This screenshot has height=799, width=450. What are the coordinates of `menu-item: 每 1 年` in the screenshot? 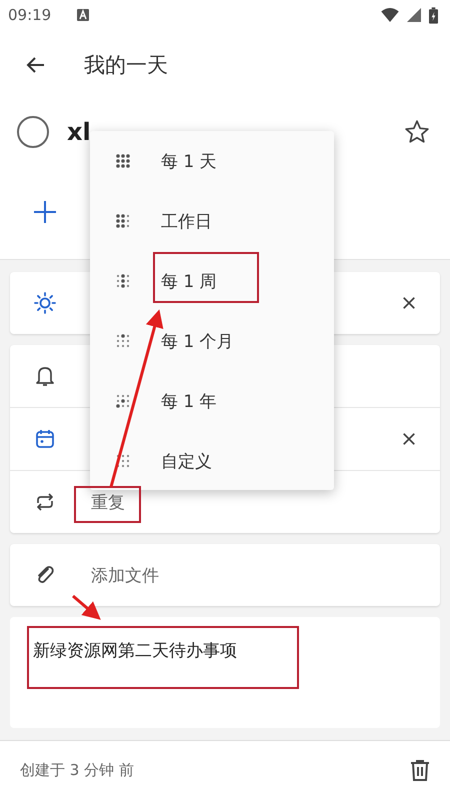 It's located at (212, 401).